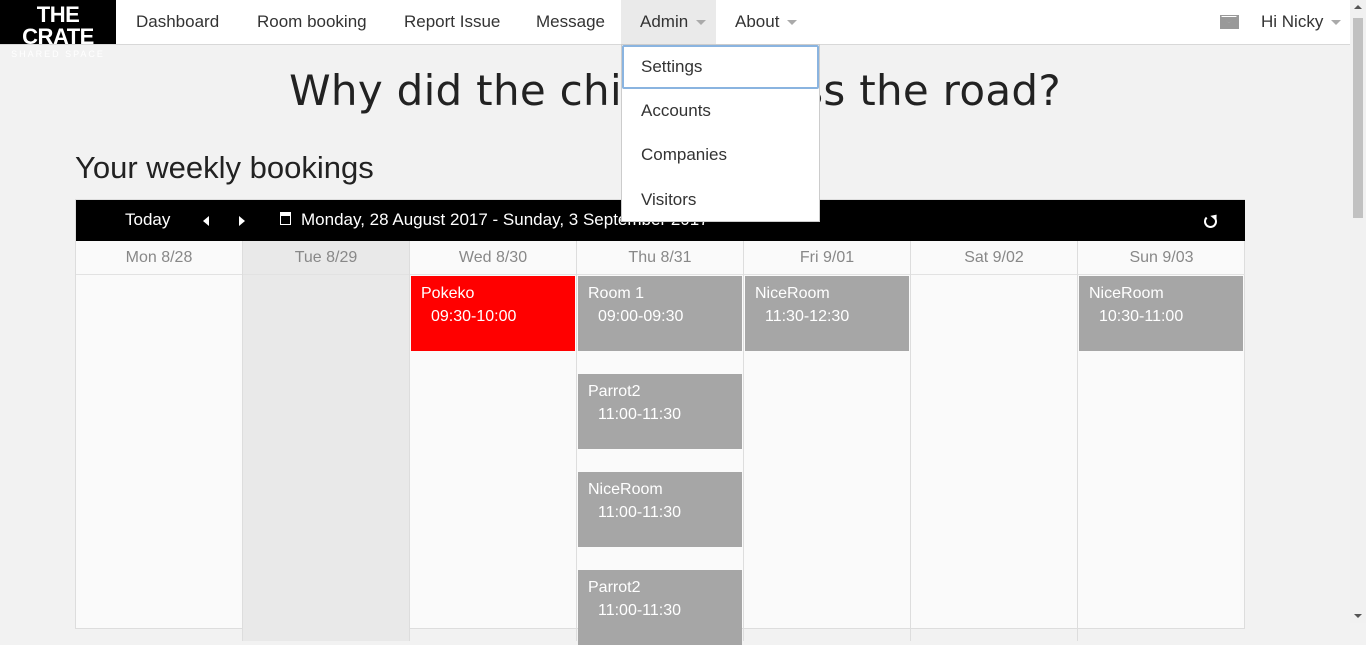 The image size is (1366, 645). I want to click on day-column-tue: Tue 8/29, so click(326, 441).